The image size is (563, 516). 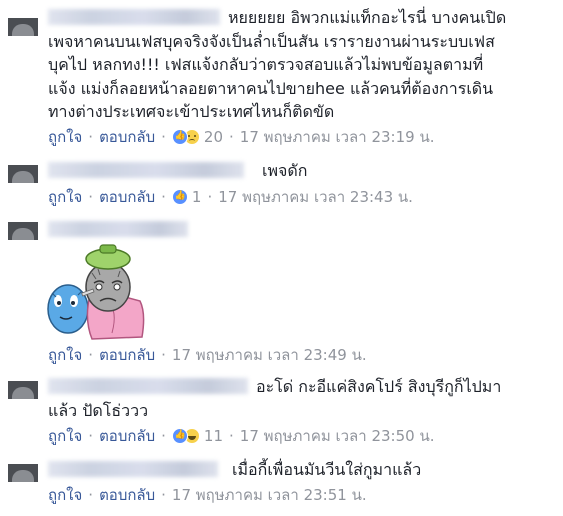 What do you see at coordinates (213, 137) in the screenshot?
I see `reaction-count: 20` at bounding box center [213, 137].